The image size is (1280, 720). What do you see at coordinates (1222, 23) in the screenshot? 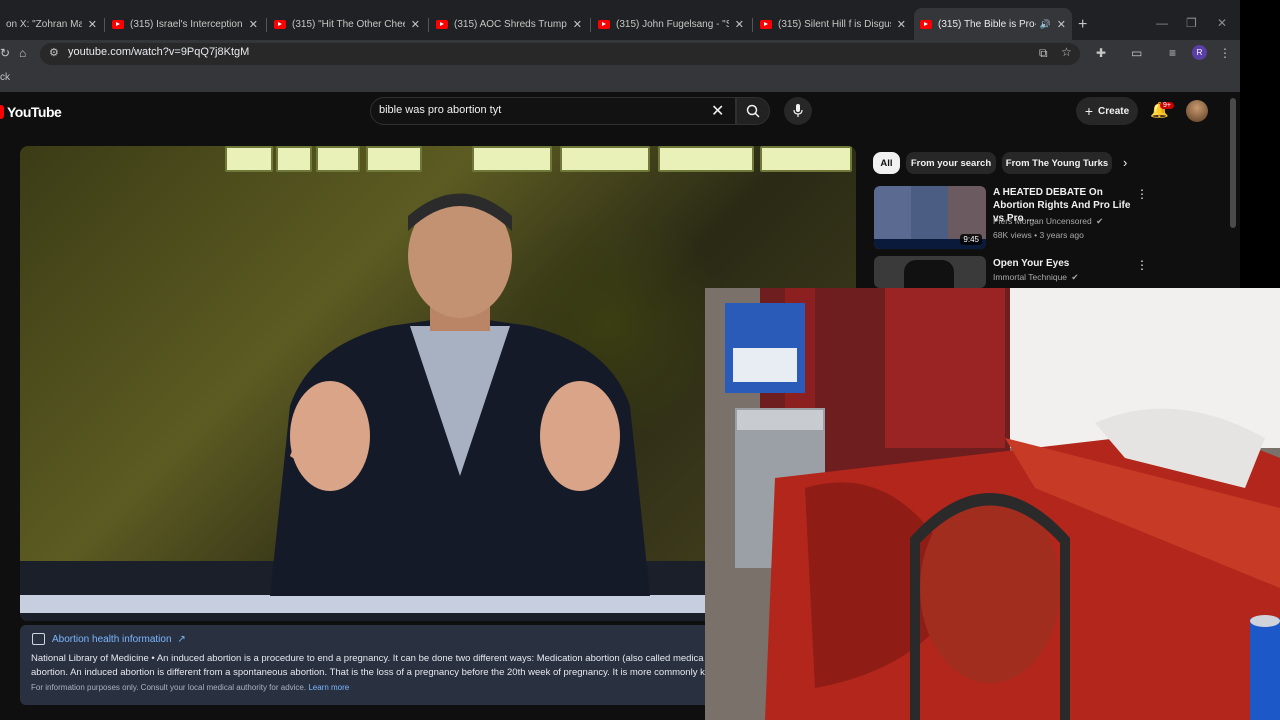
I see `close-window-icon: ✕` at bounding box center [1222, 23].